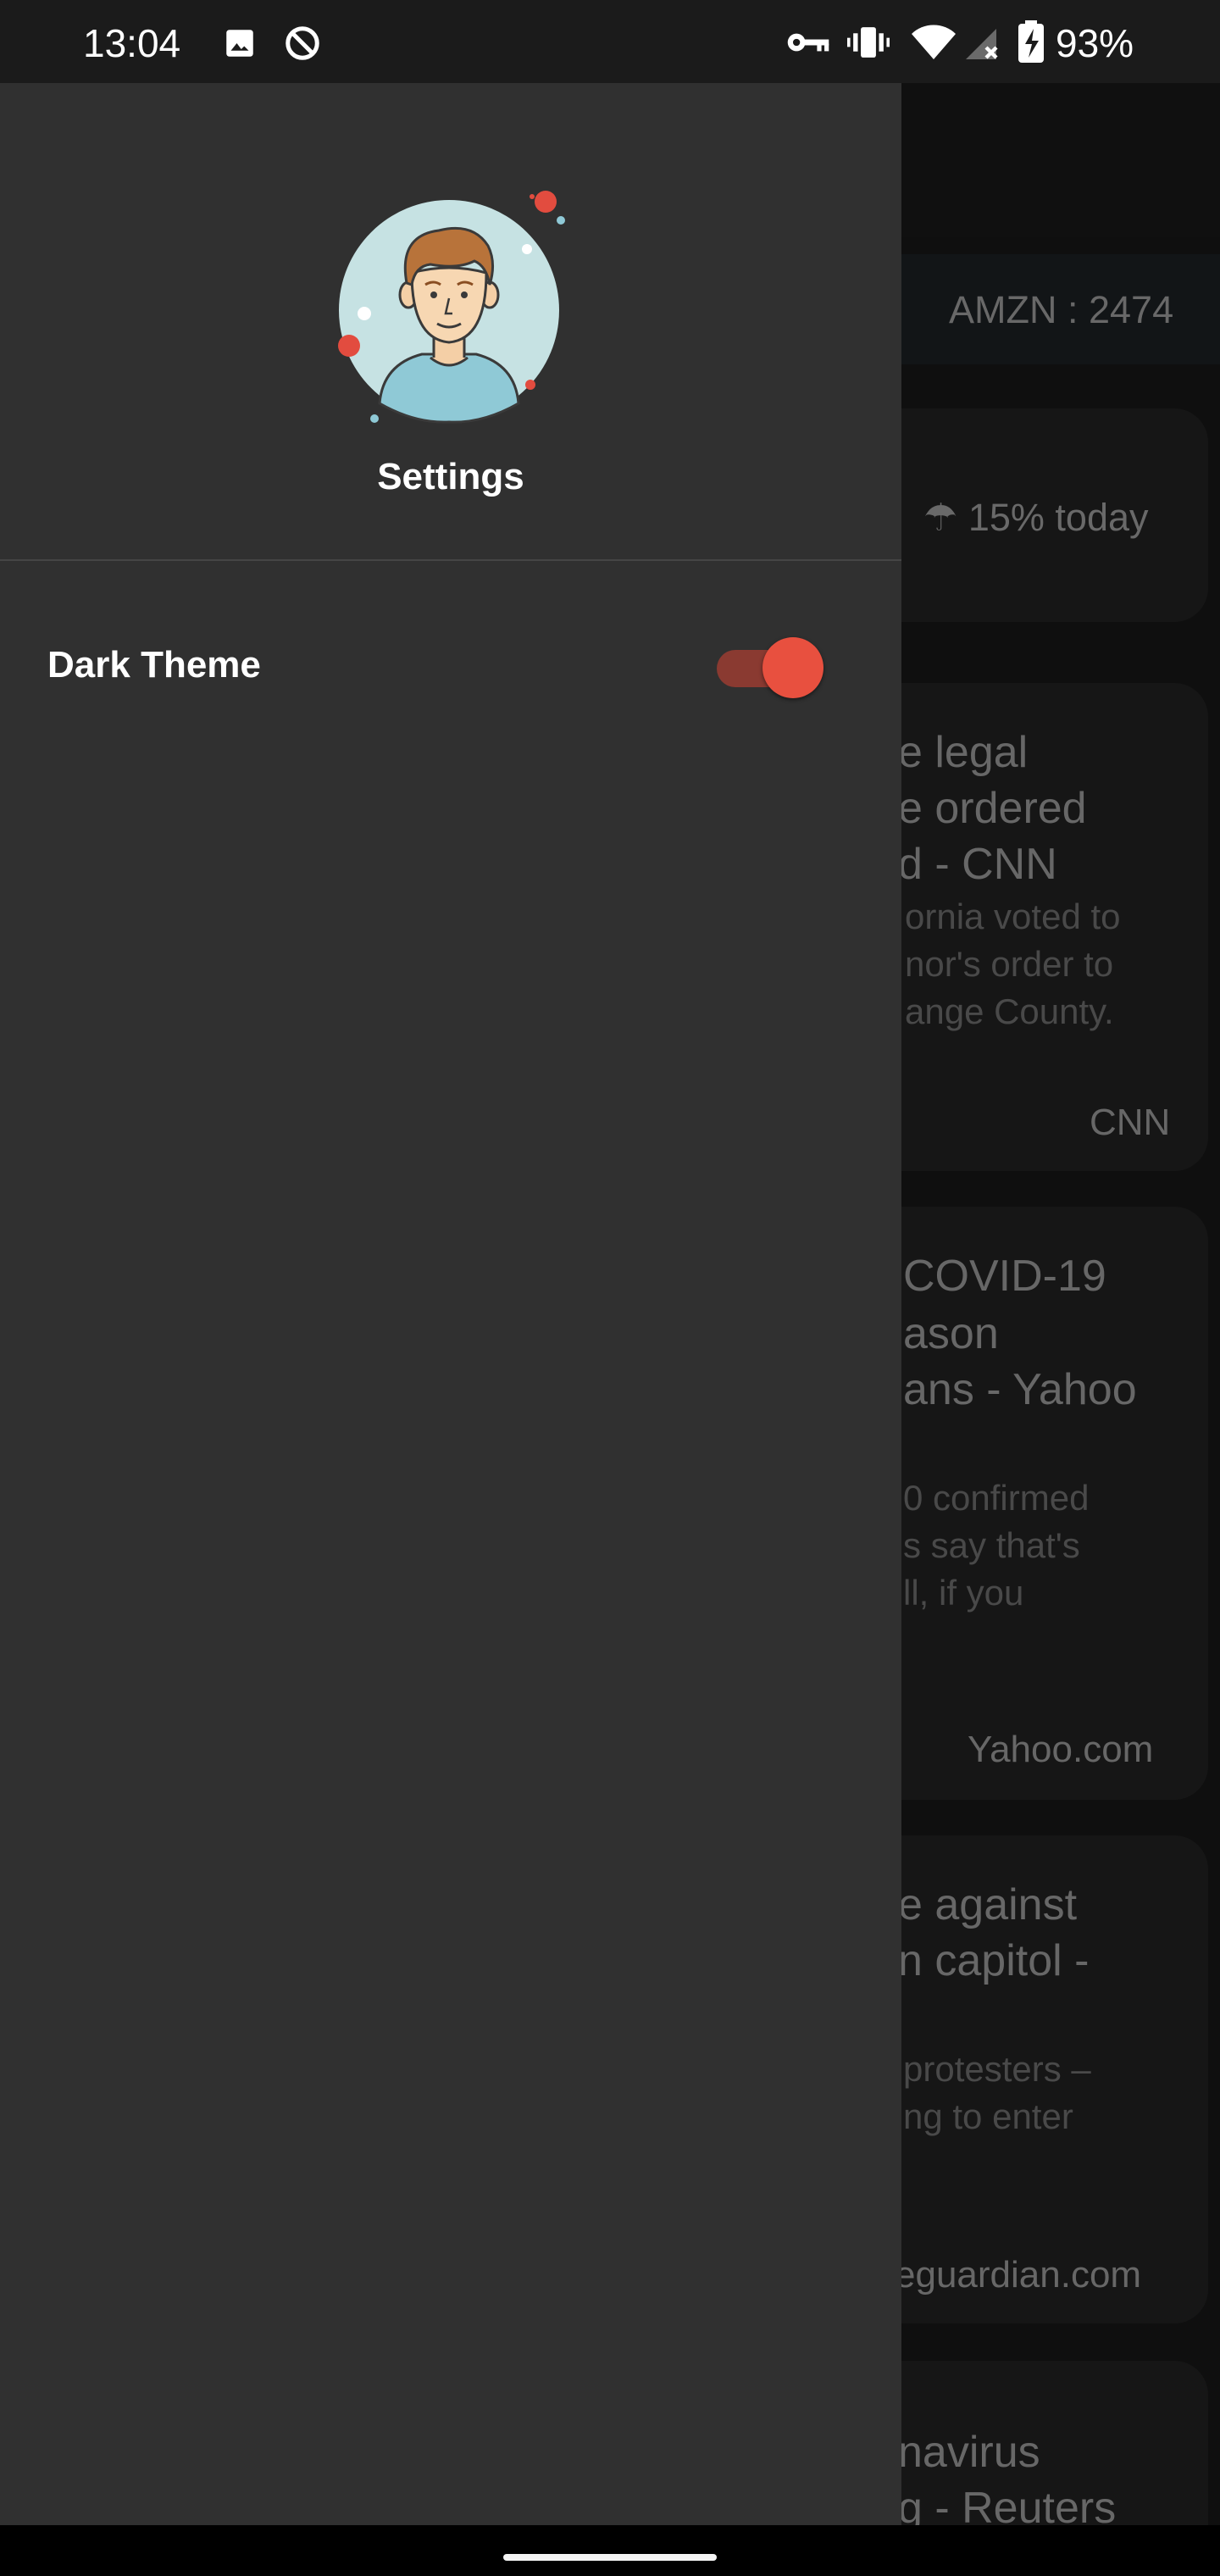 This screenshot has height=2576, width=1220. What do you see at coordinates (868, 44) in the screenshot?
I see `vibrate-icon` at bounding box center [868, 44].